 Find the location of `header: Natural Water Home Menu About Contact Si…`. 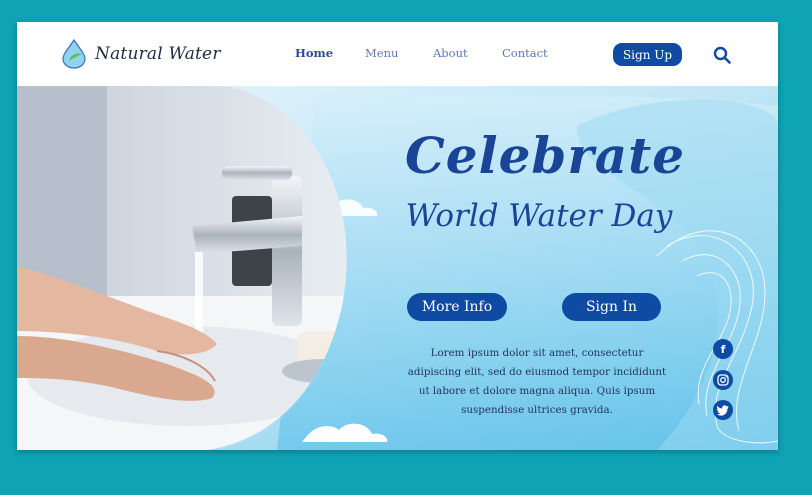

header: Natural Water Home Menu About Contact Si… is located at coordinates (397, 54).